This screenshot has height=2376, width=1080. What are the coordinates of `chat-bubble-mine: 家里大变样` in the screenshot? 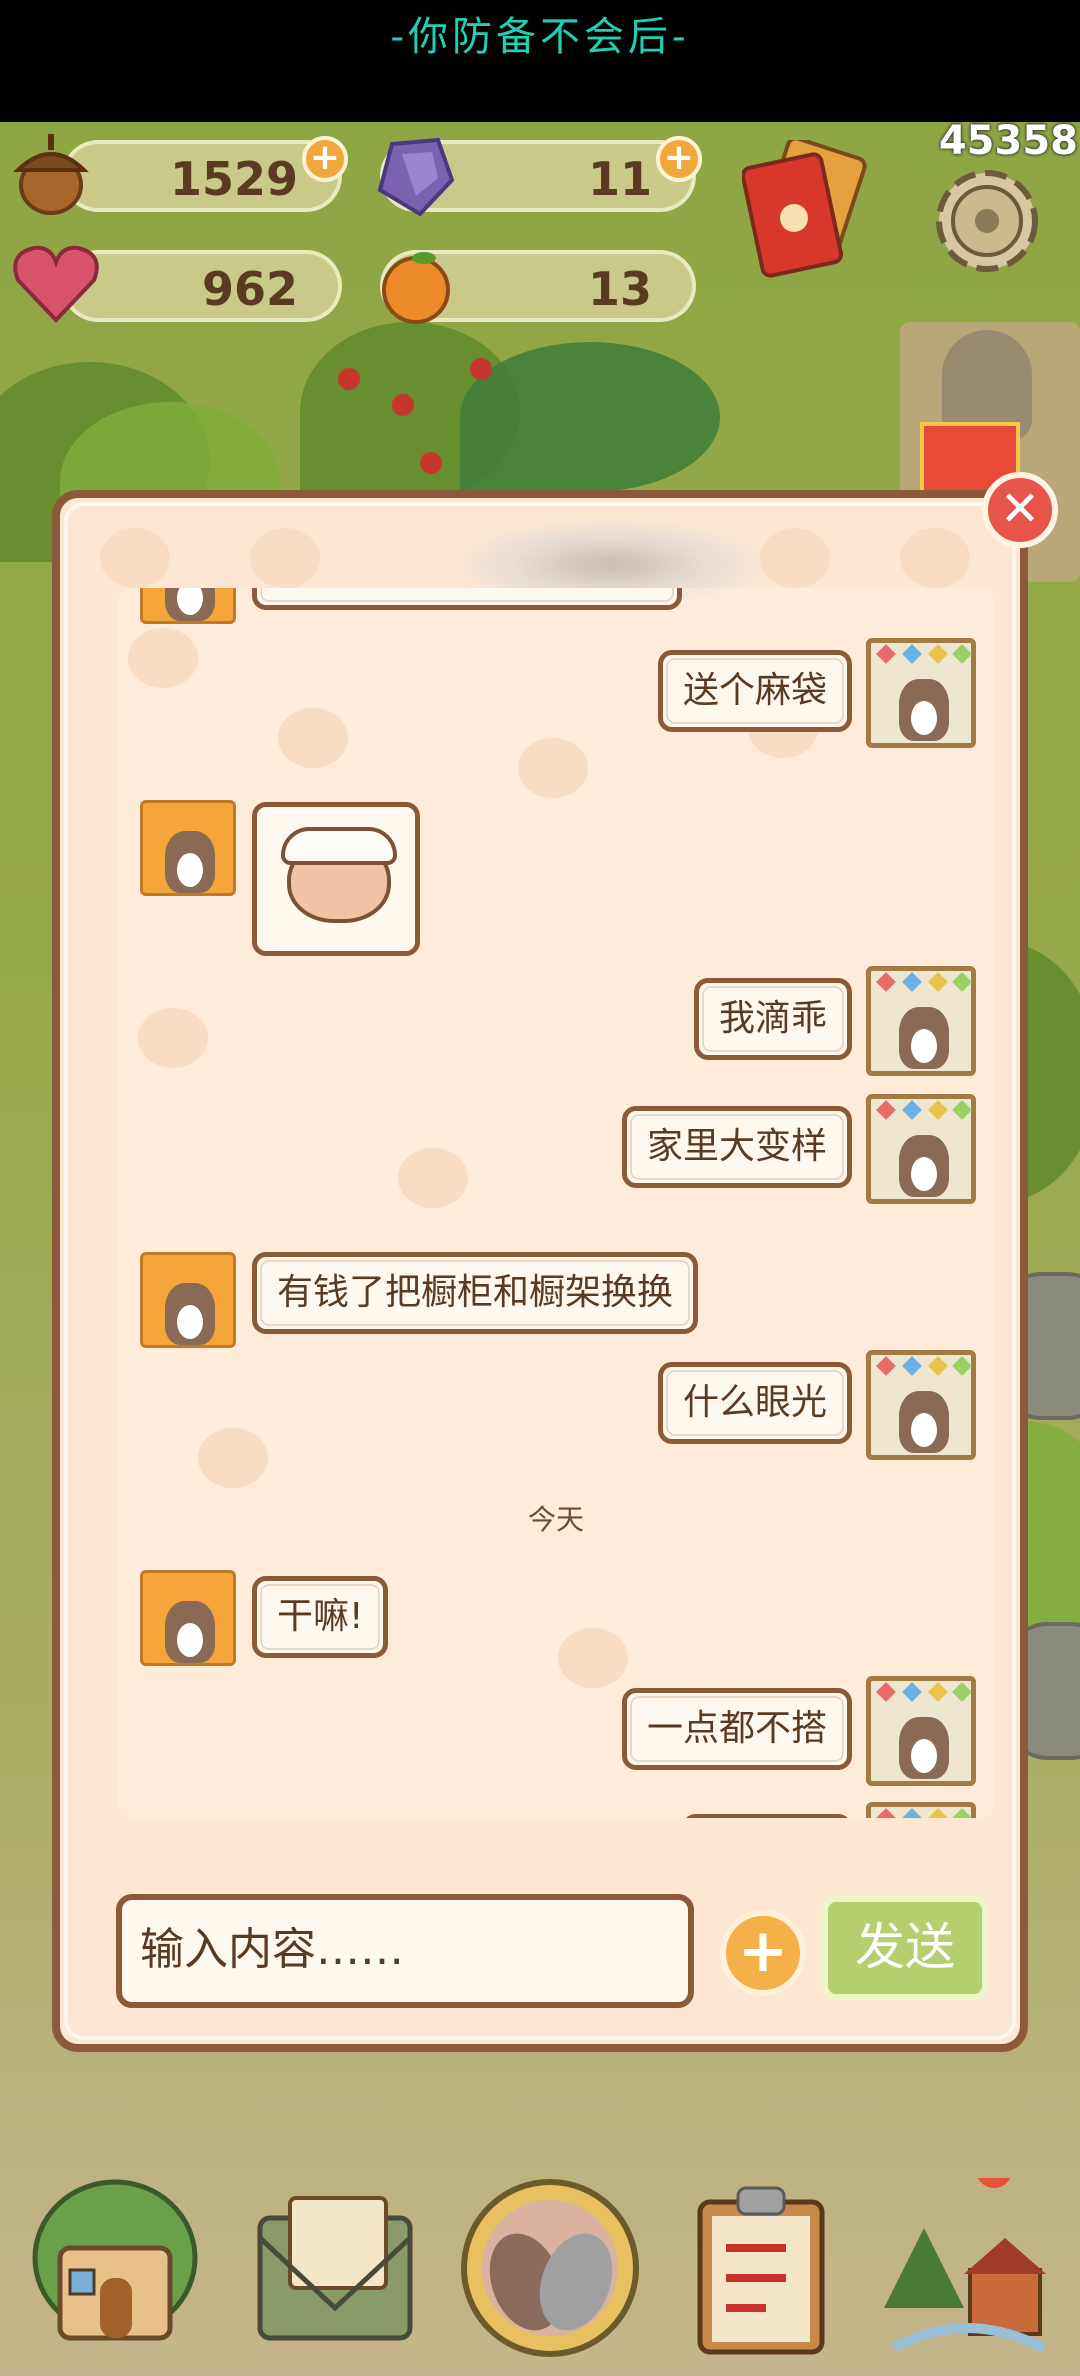 It's located at (736, 1147).